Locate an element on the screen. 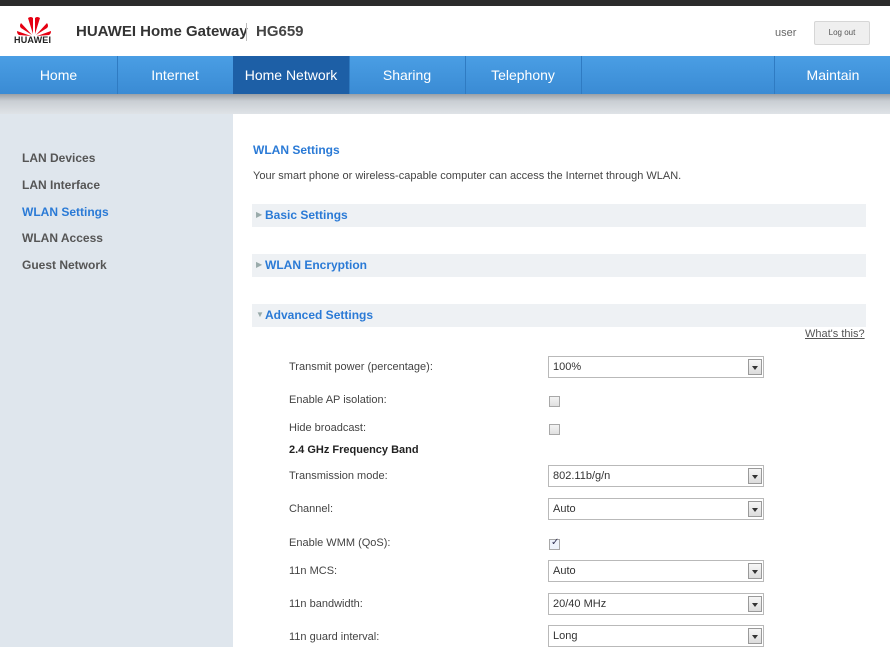 The height and width of the screenshot is (647, 890). sidebar-item-wlan-settings: WLAN Settings is located at coordinates (65, 212).